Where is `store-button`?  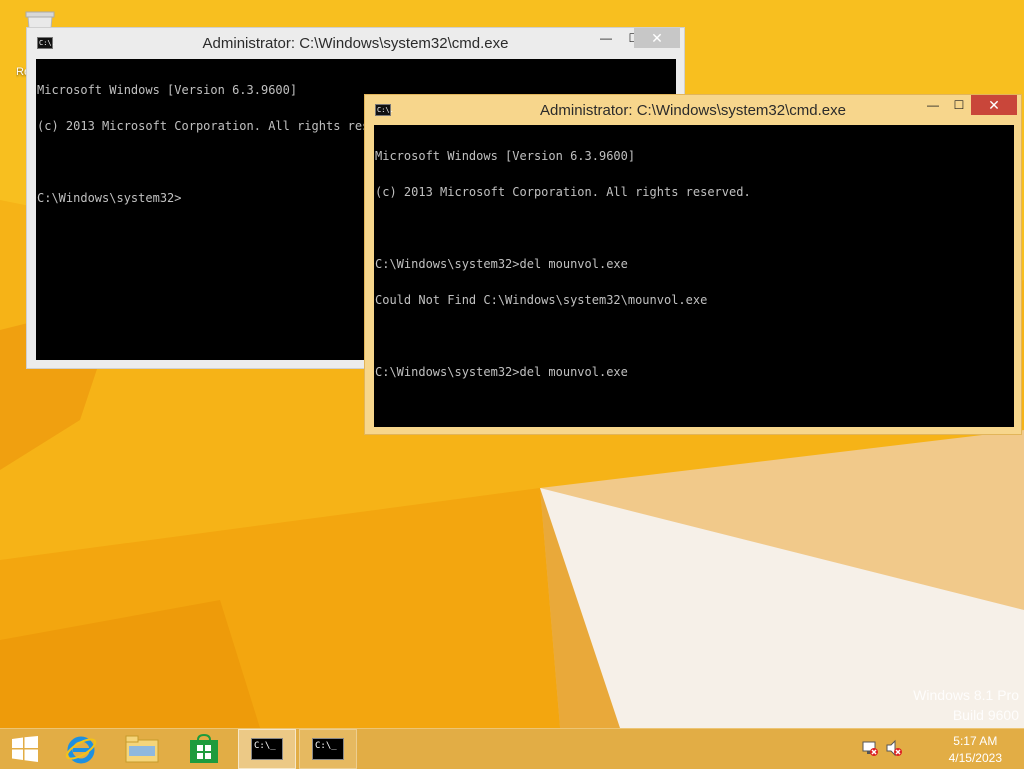
store-button is located at coordinates (204, 749).